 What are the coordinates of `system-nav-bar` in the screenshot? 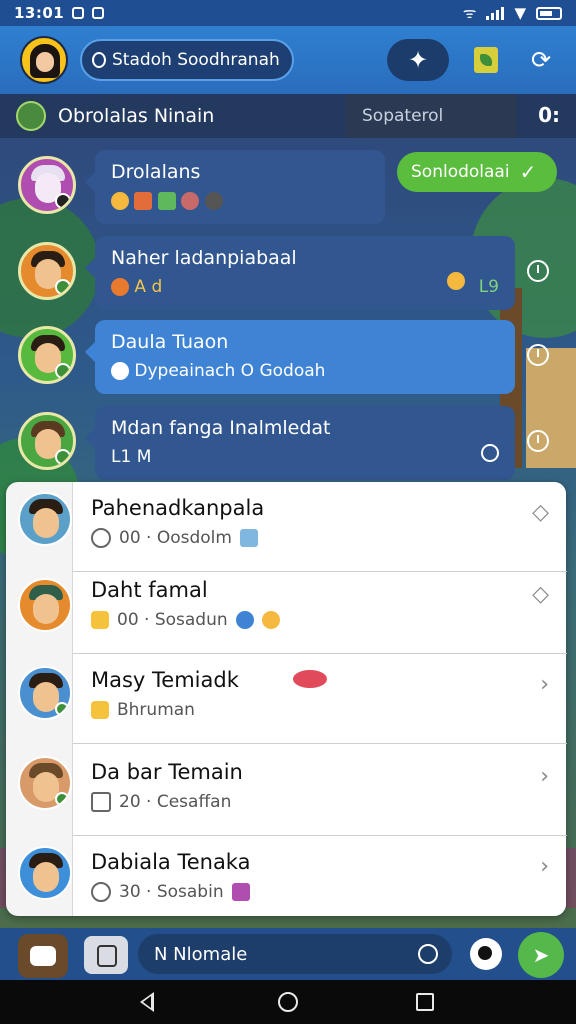 It's located at (288, 1002).